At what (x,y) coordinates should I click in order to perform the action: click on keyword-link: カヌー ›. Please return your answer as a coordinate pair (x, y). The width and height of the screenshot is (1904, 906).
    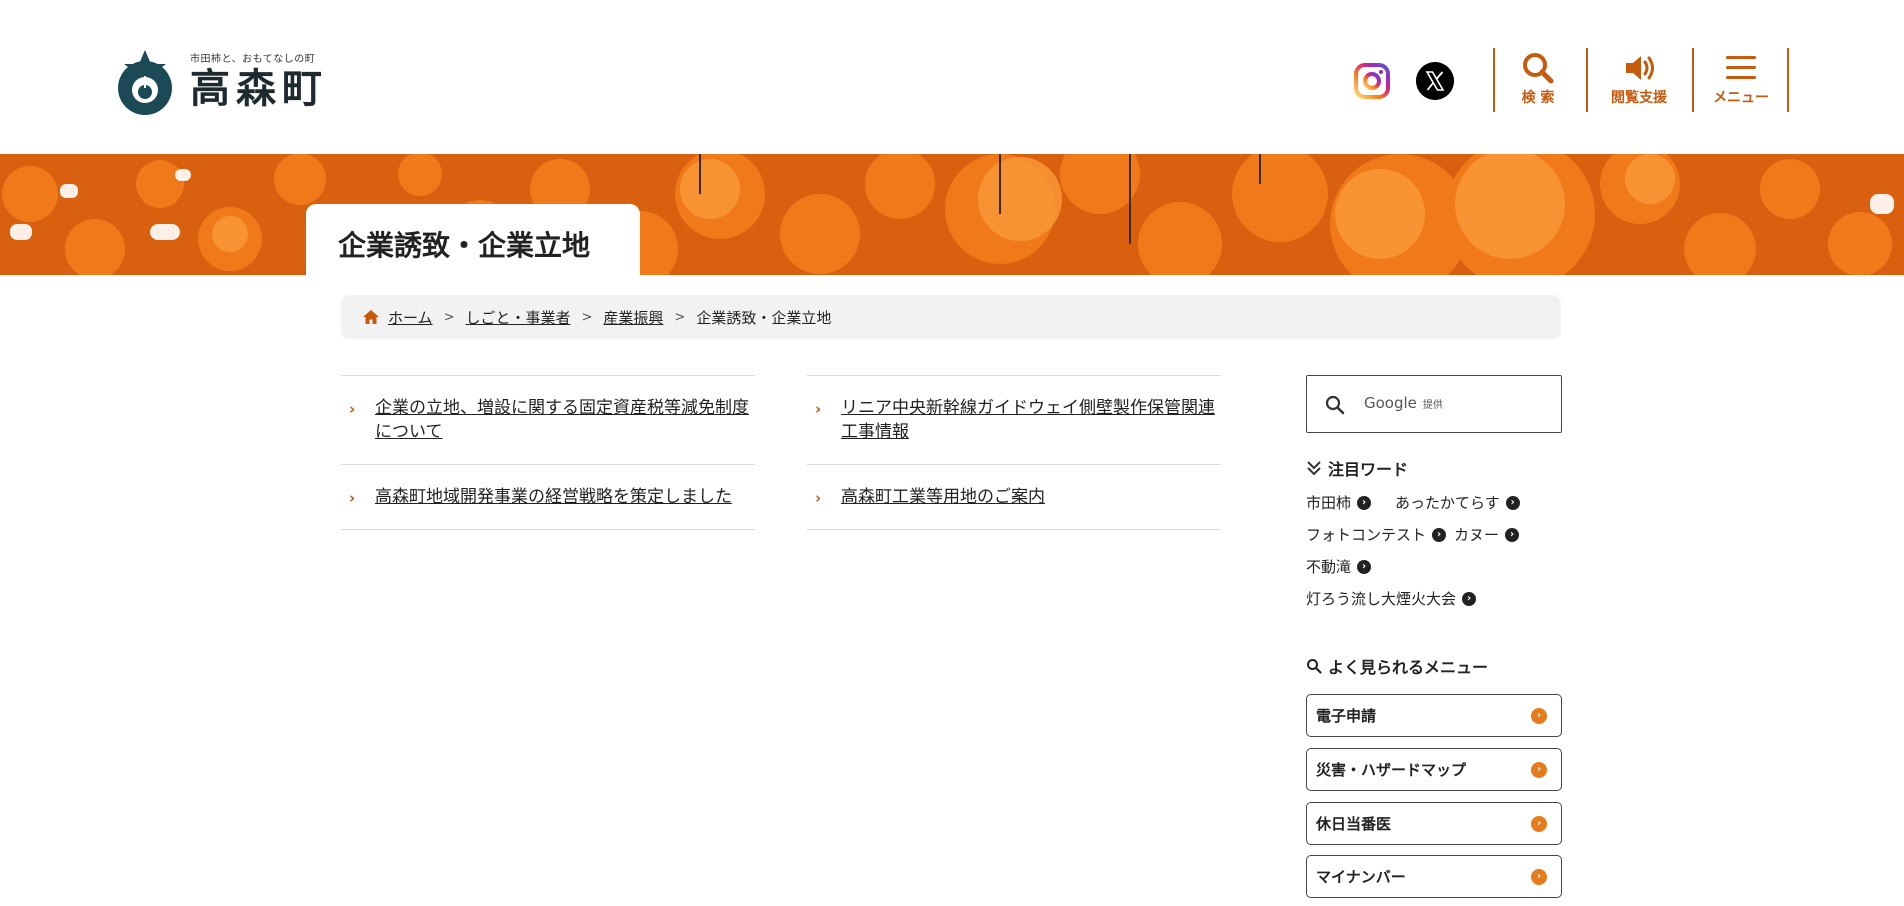
    Looking at the image, I should click on (1487, 534).